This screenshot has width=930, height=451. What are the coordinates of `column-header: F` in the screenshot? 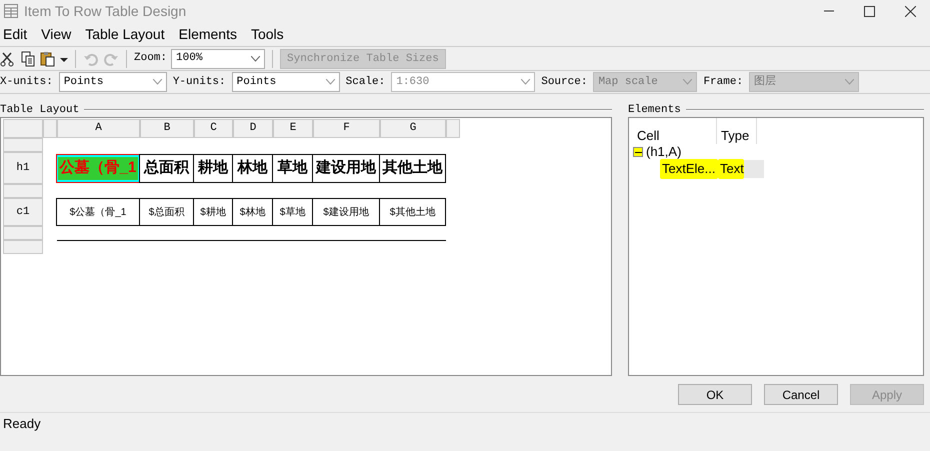 It's located at (346, 128).